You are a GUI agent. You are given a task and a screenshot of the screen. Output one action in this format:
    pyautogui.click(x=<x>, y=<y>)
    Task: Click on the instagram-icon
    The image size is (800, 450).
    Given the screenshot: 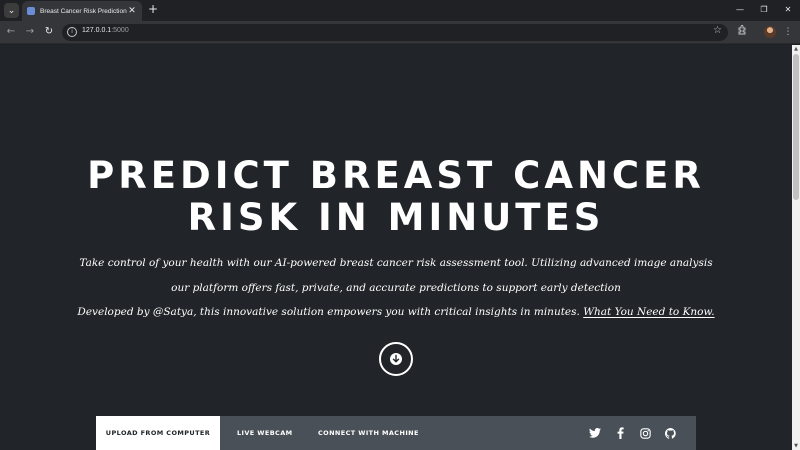 What is the action you would take?
    pyautogui.click(x=645, y=433)
    